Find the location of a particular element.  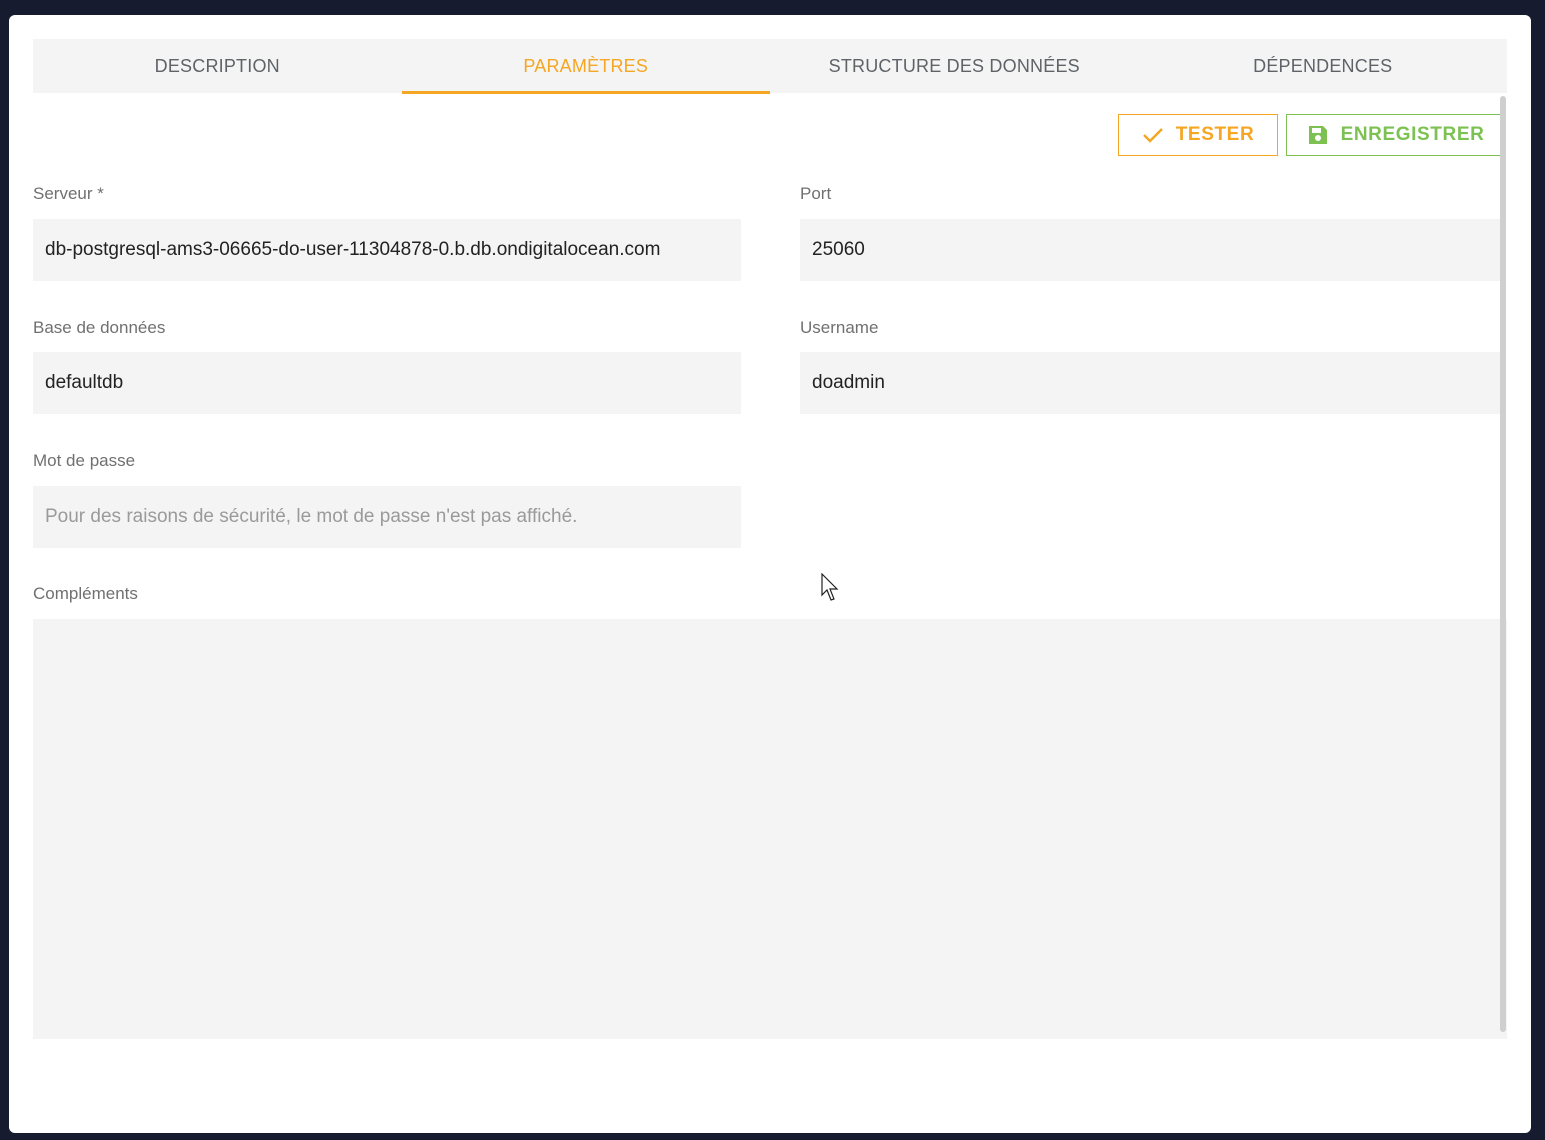

save-button-label: ENREGISTRER is located at coordinates (1412, 134).